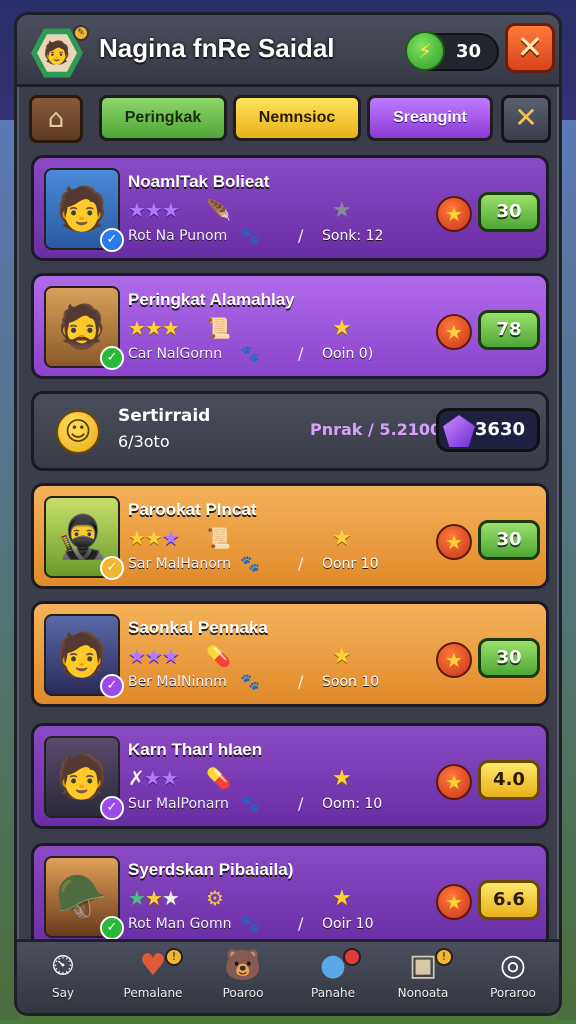 Image resolution: width=576 pixels, height=1024 pixels. What do you see at coordinates (164, 416) in the screenshot?
I see `summary-title: Sertirraid` at bounding box center [164, 416].